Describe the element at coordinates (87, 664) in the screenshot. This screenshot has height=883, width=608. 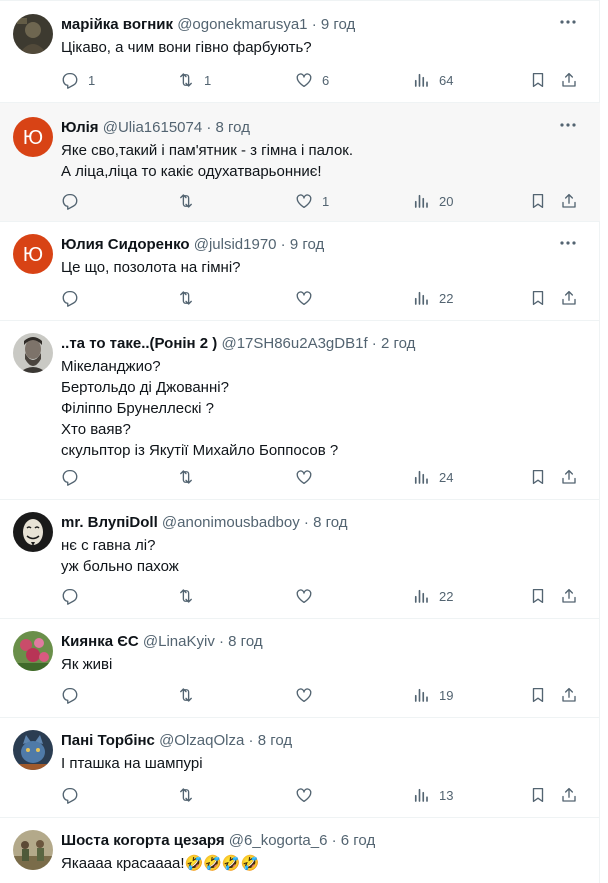
I see `post-text-line: Як живі` at that location.